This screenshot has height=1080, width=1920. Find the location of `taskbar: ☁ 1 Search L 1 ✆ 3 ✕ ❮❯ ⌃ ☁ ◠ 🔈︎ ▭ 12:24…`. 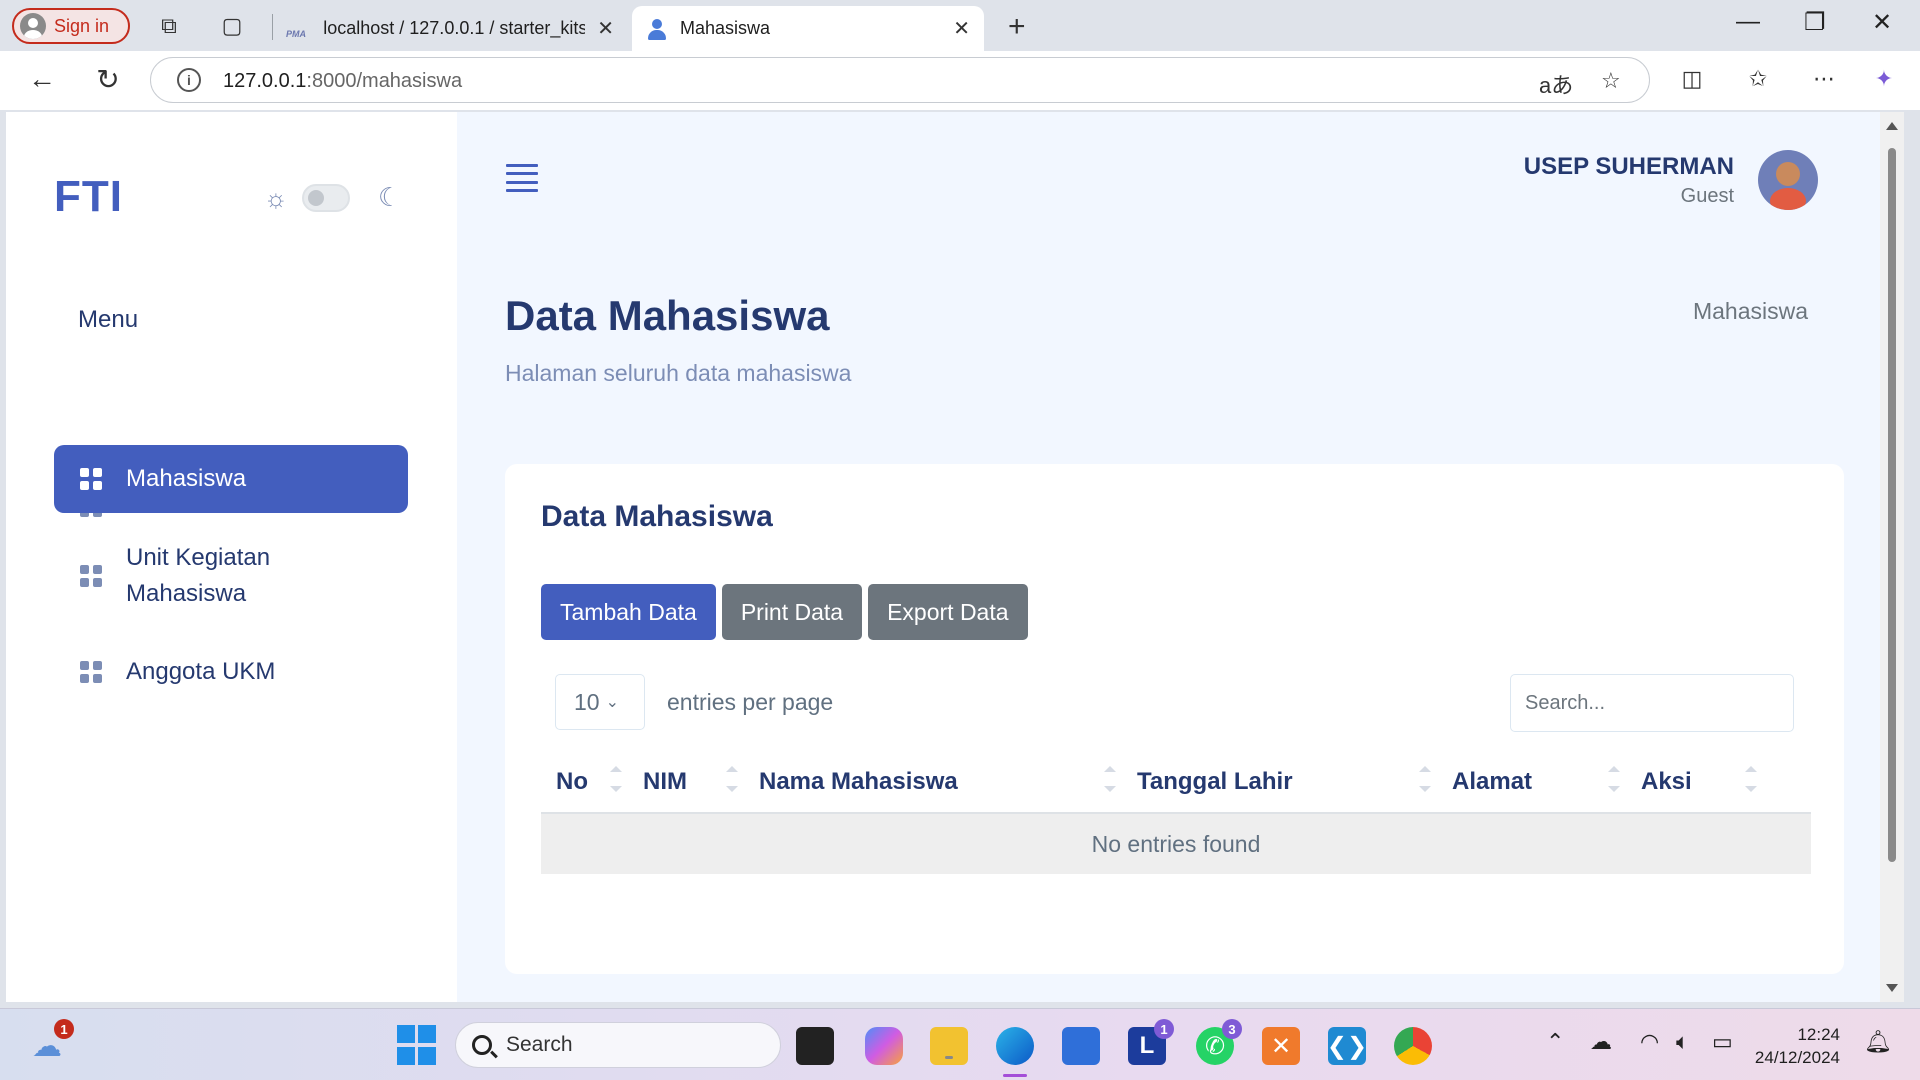

taskbar: ☁ 1 Search L 1 ✆ 3 ✕ ❮❯ ⌃ ☁ ◠ 🔈︎ ▭ 12:24… is located at coordinates (960, 1044).